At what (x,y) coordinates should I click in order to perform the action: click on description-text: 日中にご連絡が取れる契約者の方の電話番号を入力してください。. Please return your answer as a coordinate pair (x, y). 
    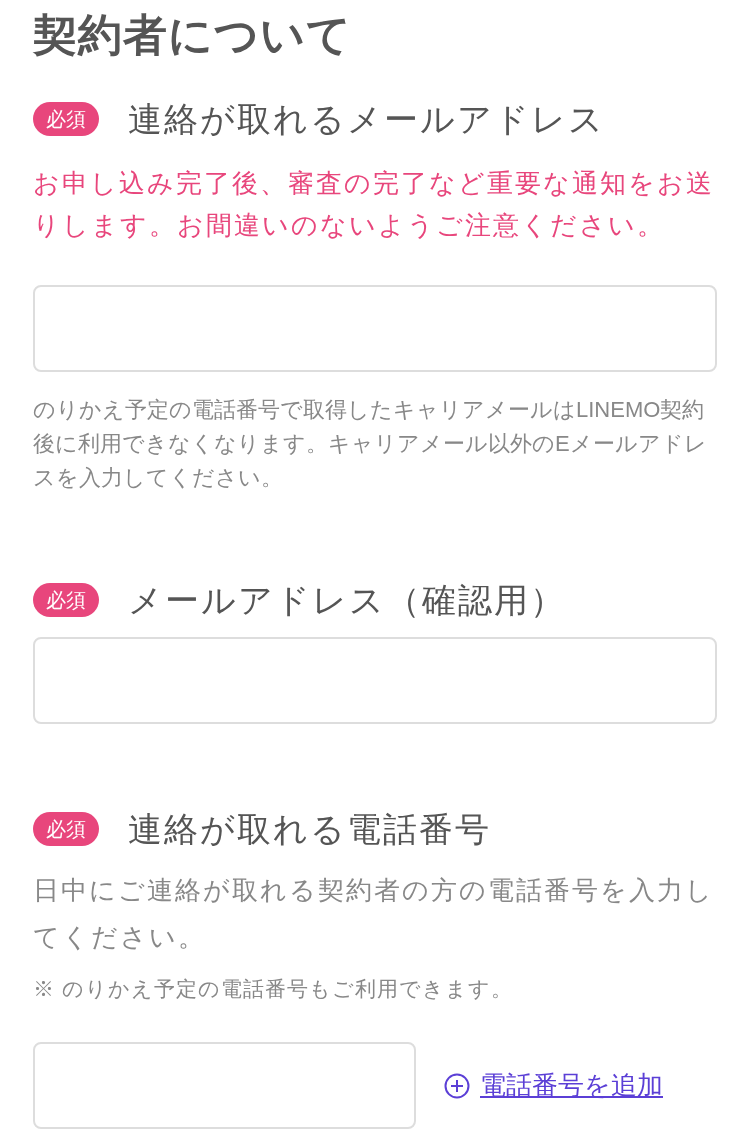
    Looking at the image, I should click on (374, 914).